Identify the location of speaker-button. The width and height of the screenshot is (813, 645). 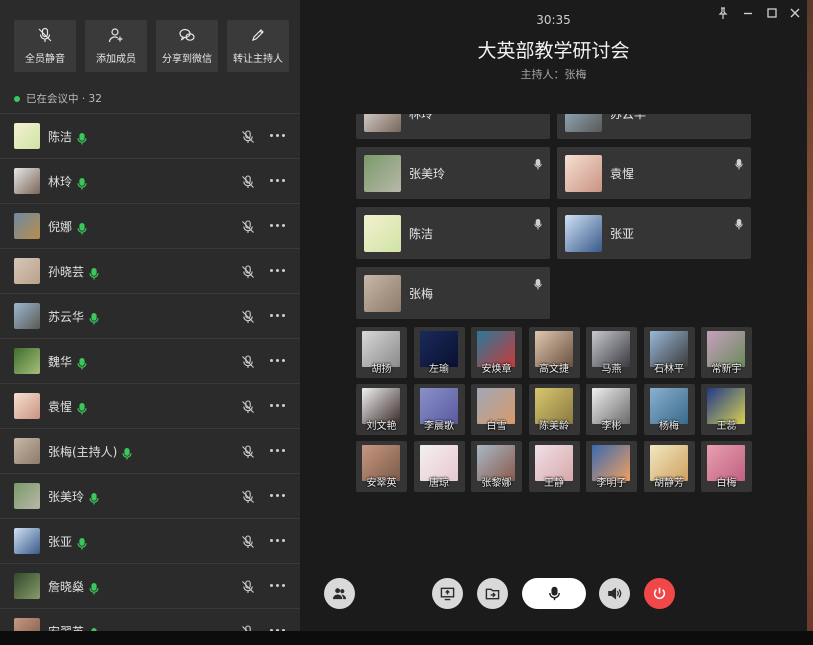
(614, 593).